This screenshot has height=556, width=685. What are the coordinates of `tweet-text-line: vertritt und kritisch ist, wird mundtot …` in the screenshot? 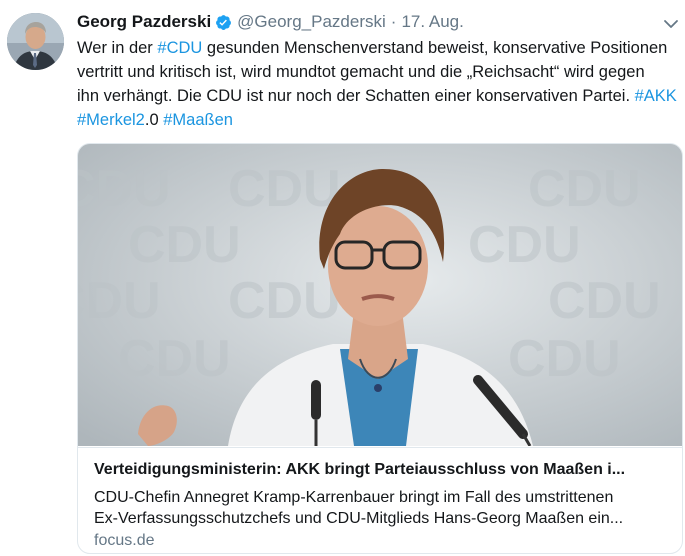 It's located at (377, 72).